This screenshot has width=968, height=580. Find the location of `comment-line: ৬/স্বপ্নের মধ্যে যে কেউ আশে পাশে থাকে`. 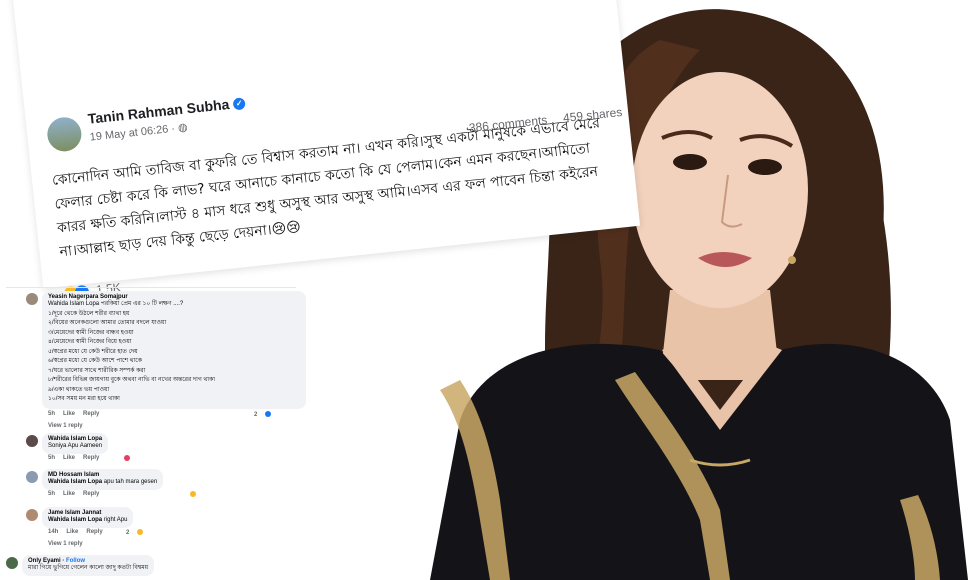

comment-line: ৬/স্বপ্নের মধ্যে যে কেউ আশে পাশে থাকে is located at coordinates (95, 361).